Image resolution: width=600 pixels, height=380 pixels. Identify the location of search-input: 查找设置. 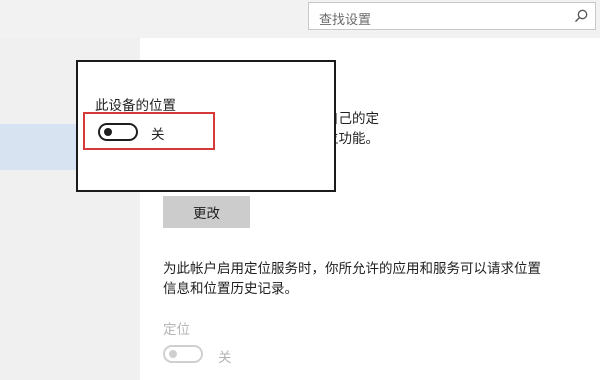
(345, 18).